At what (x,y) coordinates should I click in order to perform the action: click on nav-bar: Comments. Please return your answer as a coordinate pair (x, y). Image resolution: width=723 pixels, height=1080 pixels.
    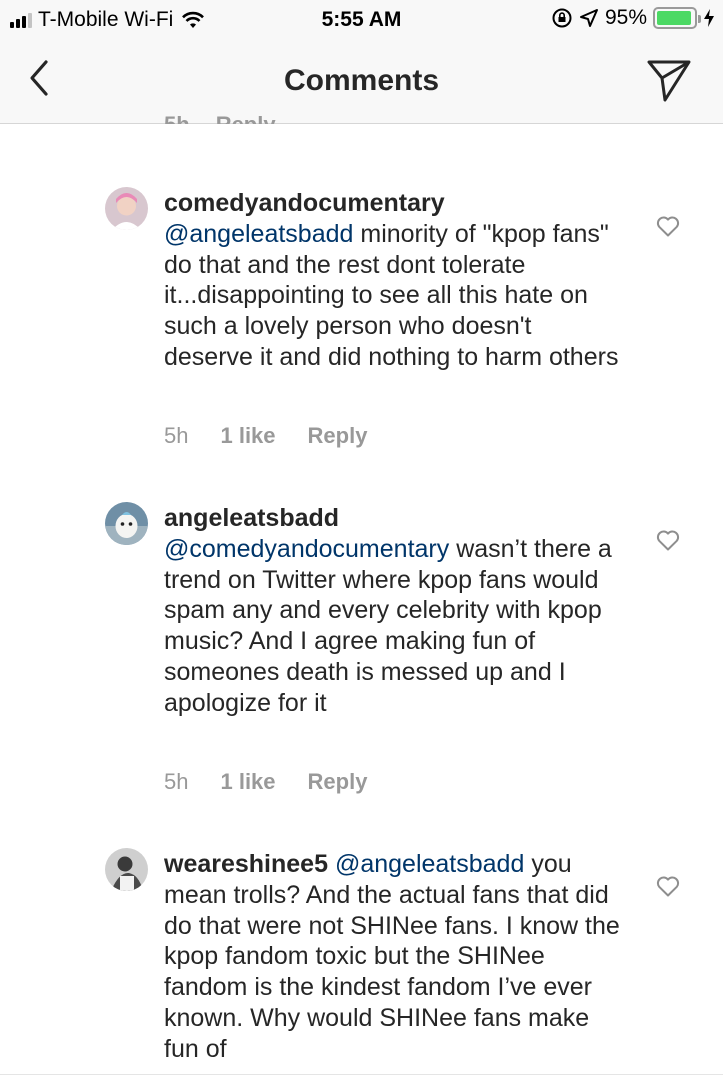
    Looking at the image, I should click on (361, 82).